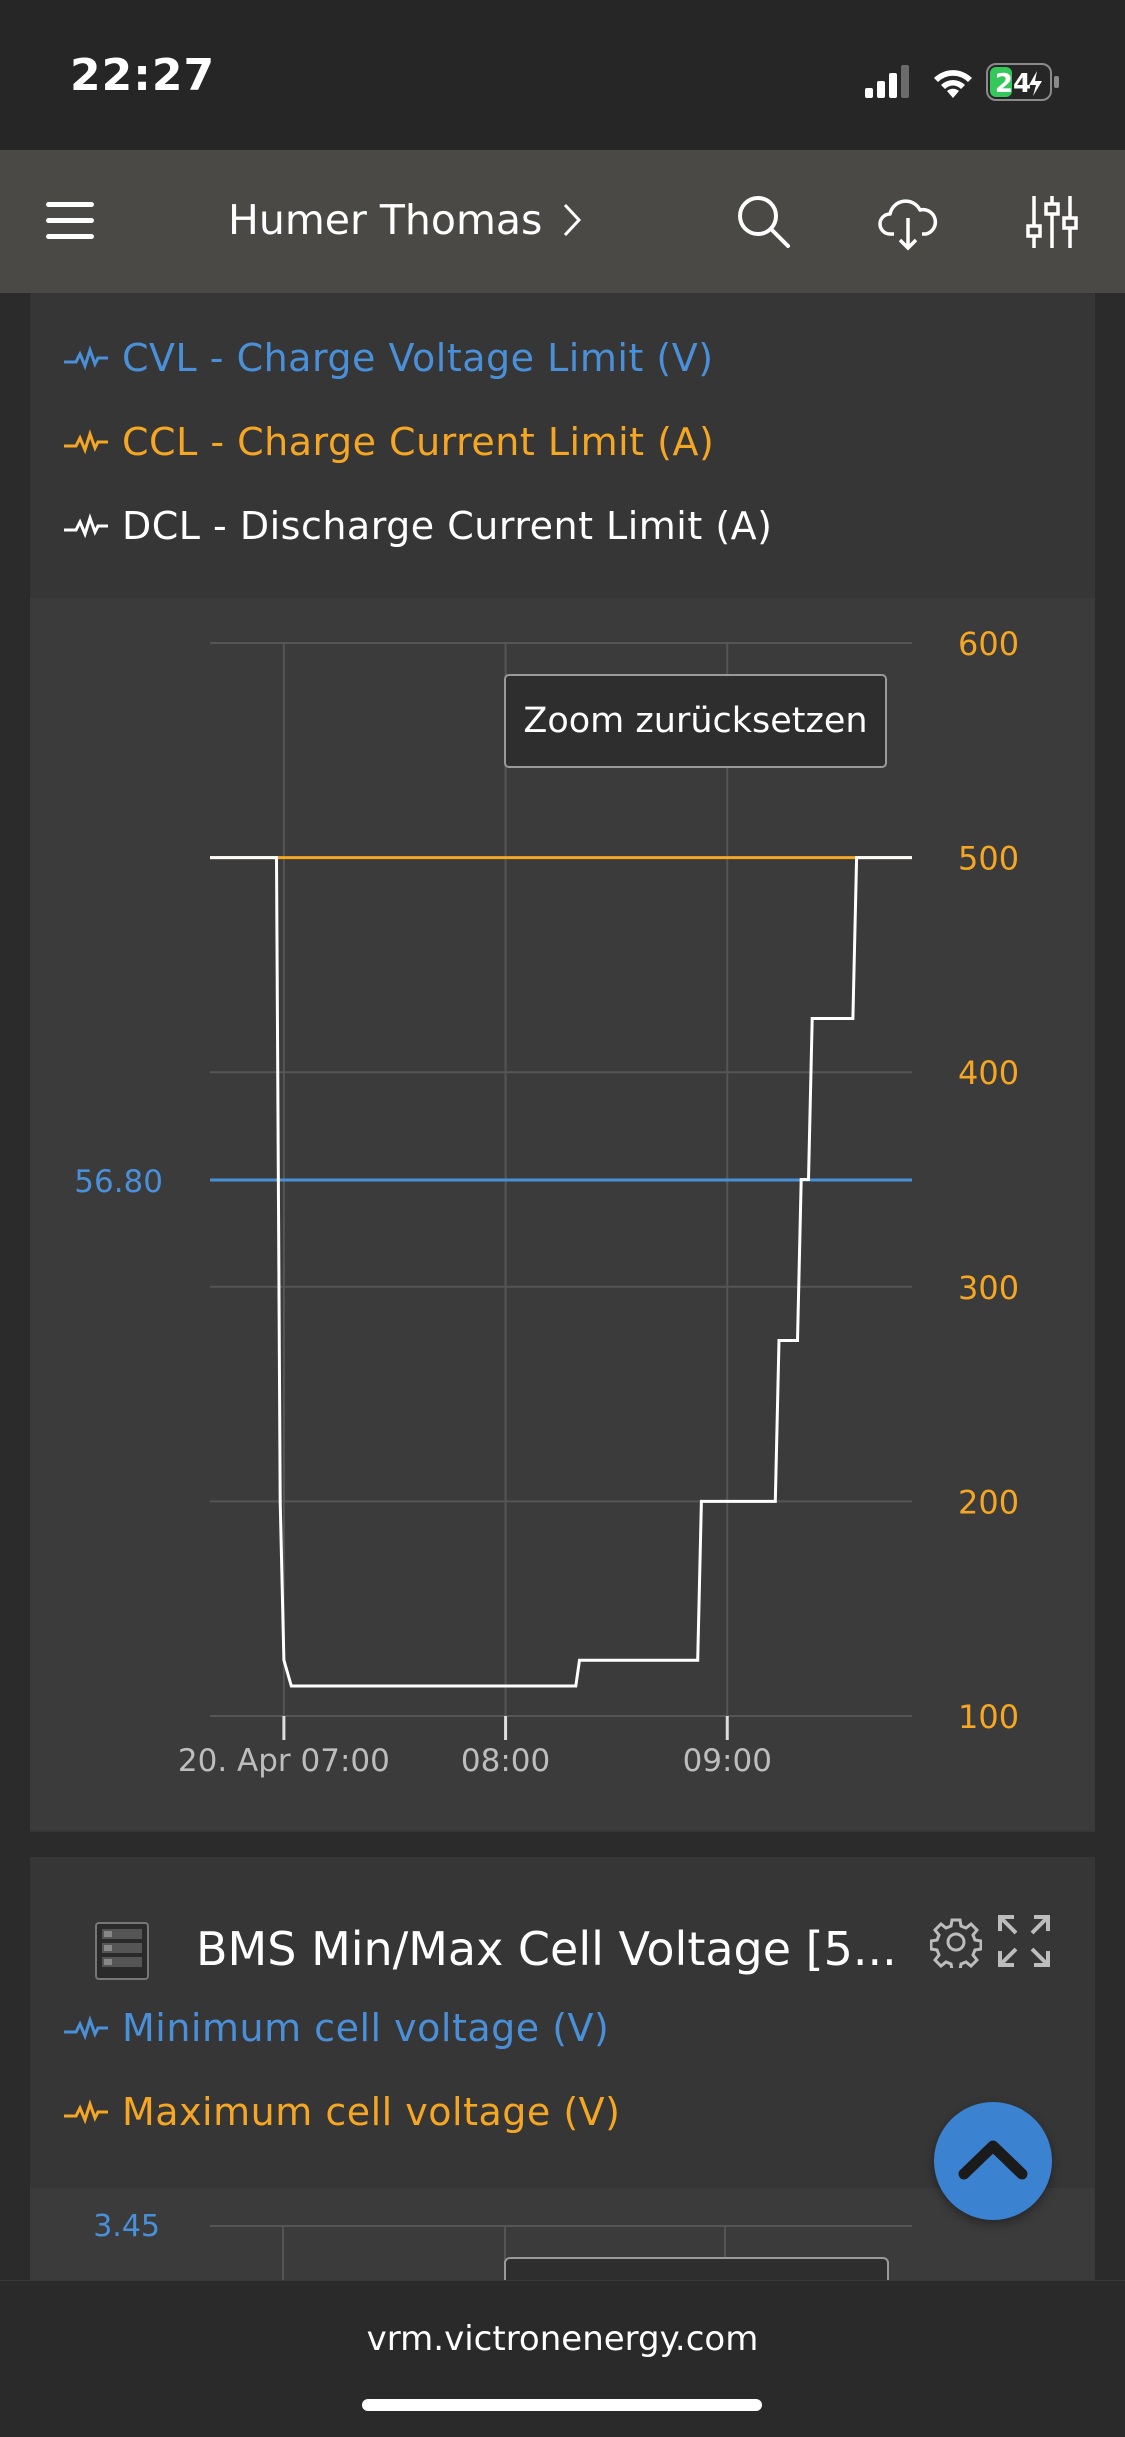 The width and height of the screenshot is (1125, 2437). I want to click on legend-label: Minimum cell voltage (V), so click(366, 2028).